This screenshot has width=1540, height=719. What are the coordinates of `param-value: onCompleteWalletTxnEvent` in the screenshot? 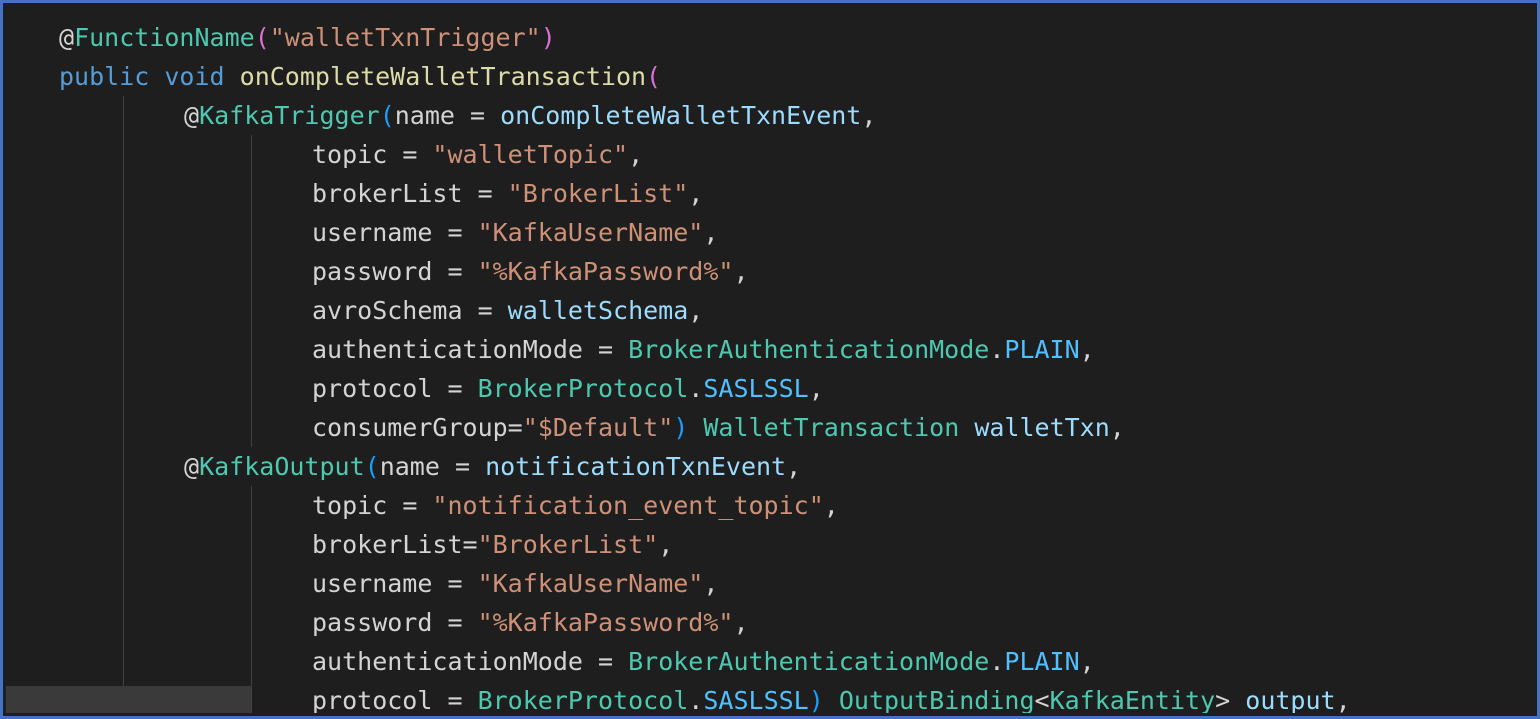 It's located at (681, 115).